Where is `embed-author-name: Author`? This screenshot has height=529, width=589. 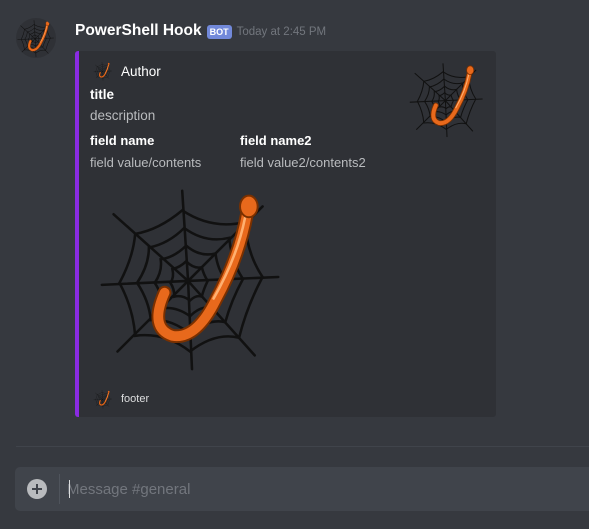 embed-author-name: Author is located at coordinates (141, 71).